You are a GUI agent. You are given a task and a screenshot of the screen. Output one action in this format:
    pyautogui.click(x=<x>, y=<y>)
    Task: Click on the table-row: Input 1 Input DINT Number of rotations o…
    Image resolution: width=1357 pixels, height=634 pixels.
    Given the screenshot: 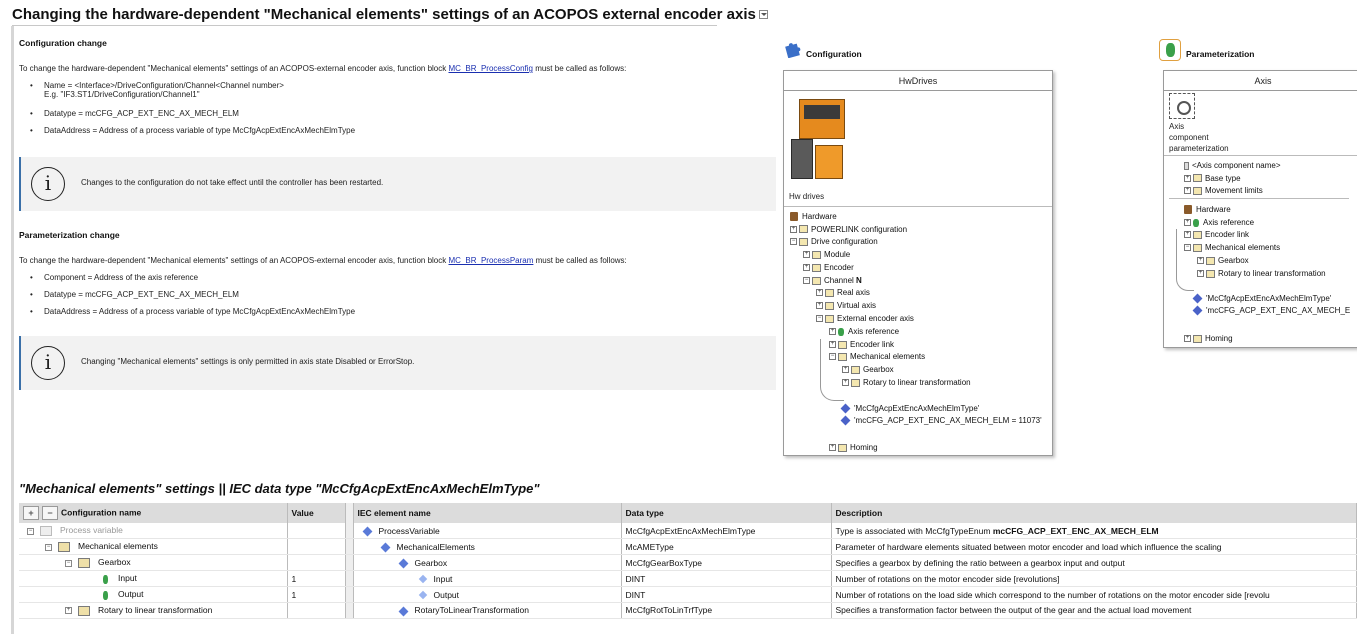 What is the action you would take?
    pyautogui.click(x=688, y=579)
    